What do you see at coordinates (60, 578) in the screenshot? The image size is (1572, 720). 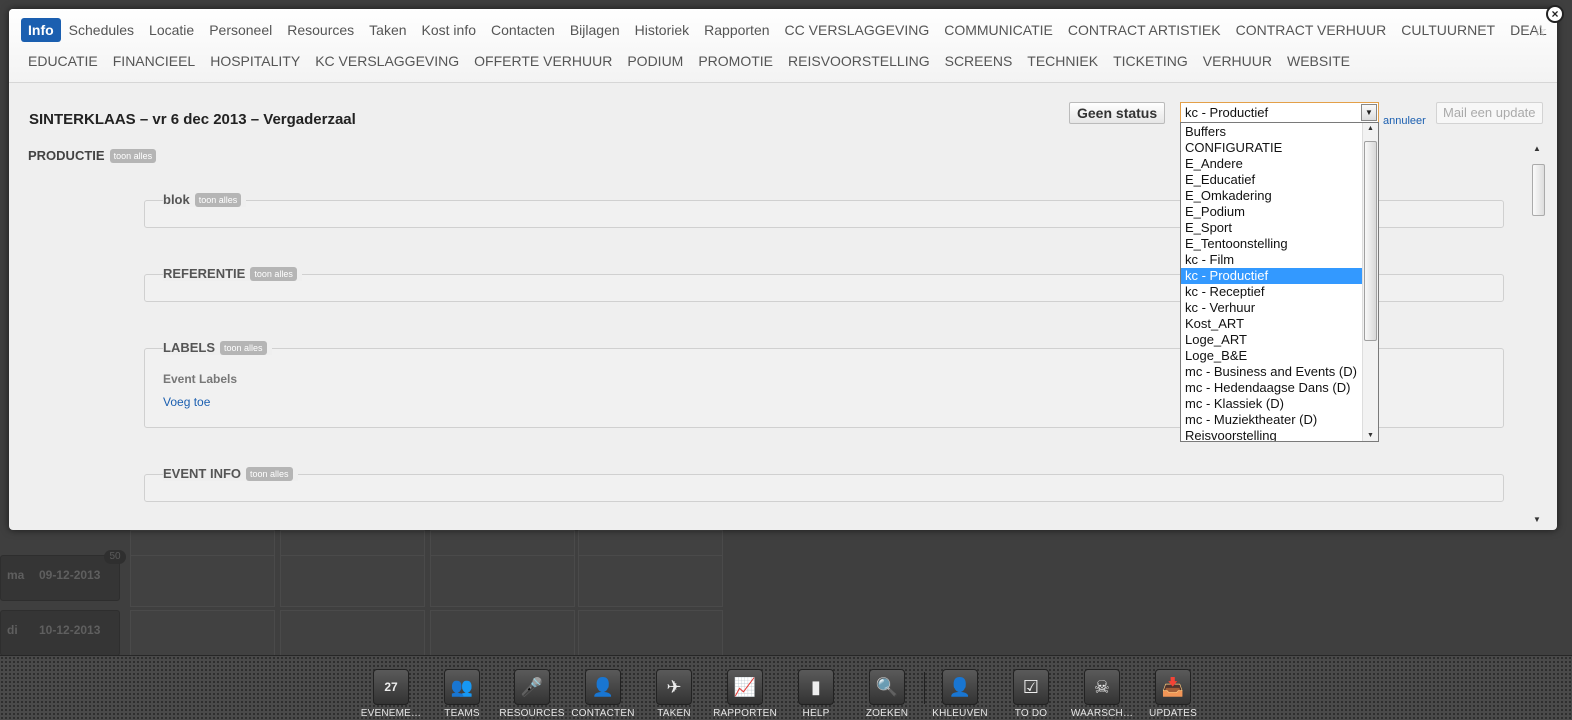 I see `calendar-day-row: ma 09-12-2013` at bounding box center [60, 578].